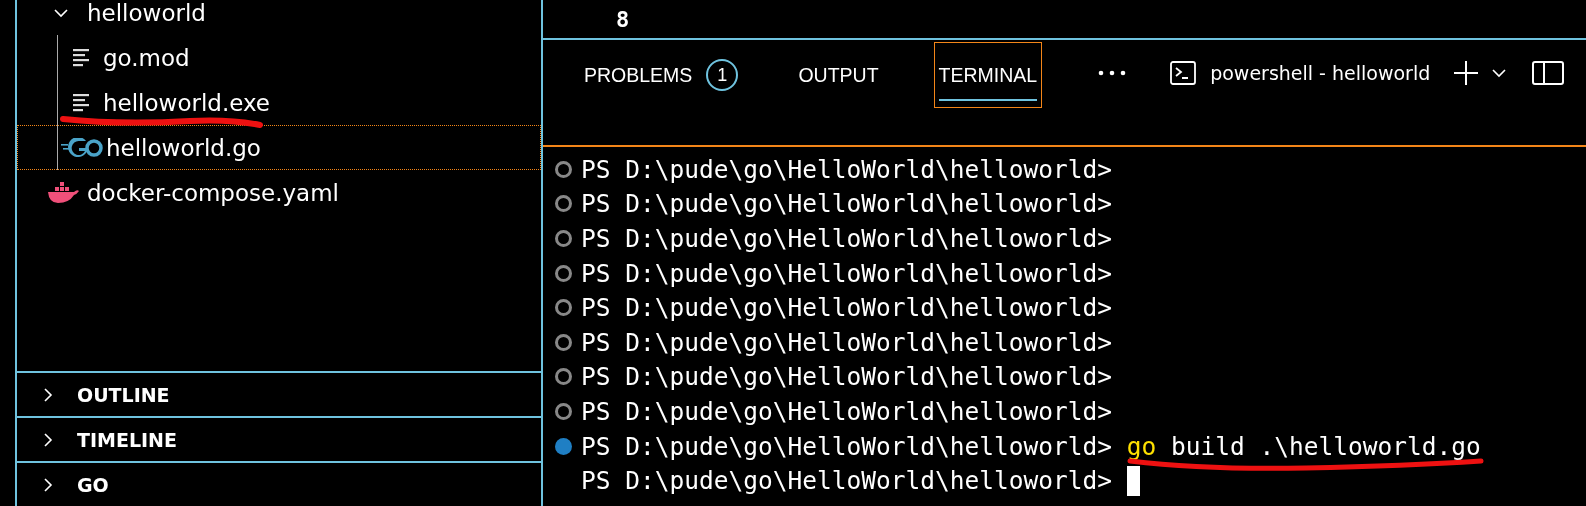  I want to click on count-badge: 1, so click(722, 75).